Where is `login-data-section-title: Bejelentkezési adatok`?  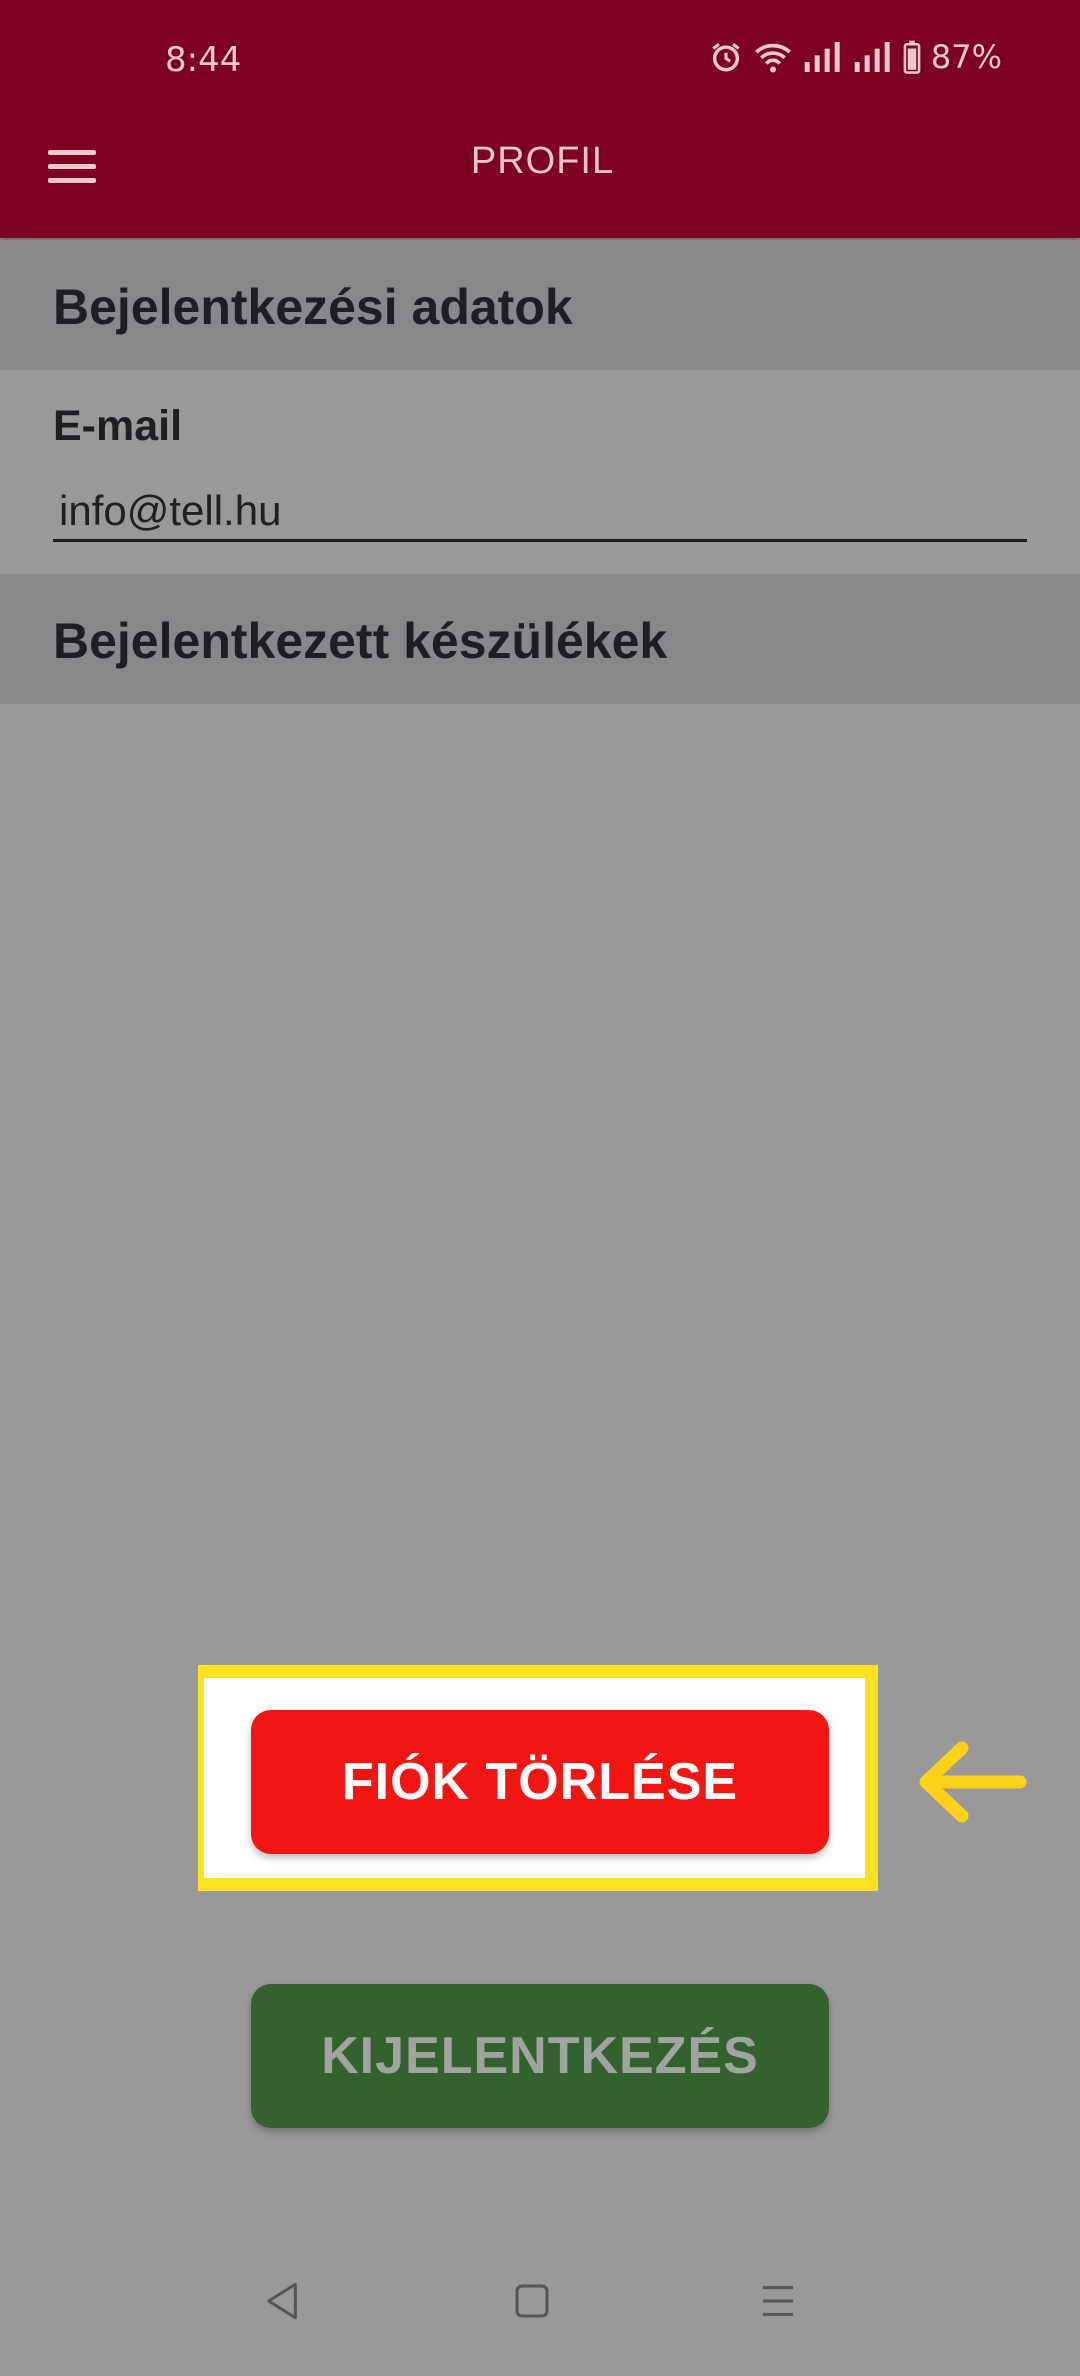 login-data-section-title: Bejelentkezési adatok is located at coordinates (313, 307).